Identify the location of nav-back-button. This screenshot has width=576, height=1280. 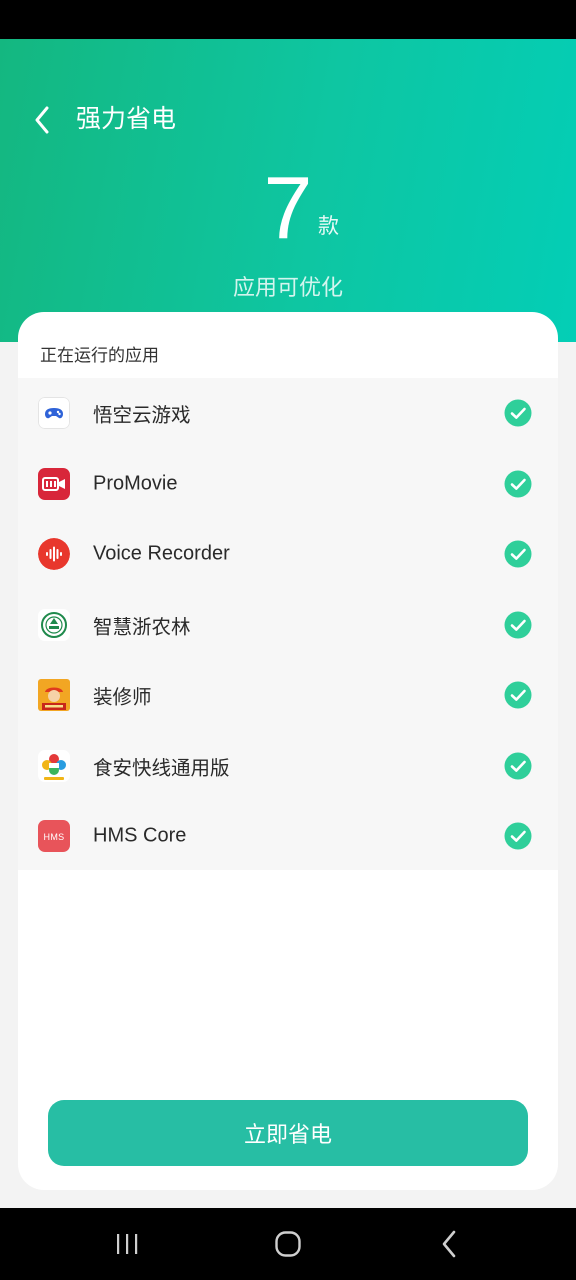
(449, 1244).